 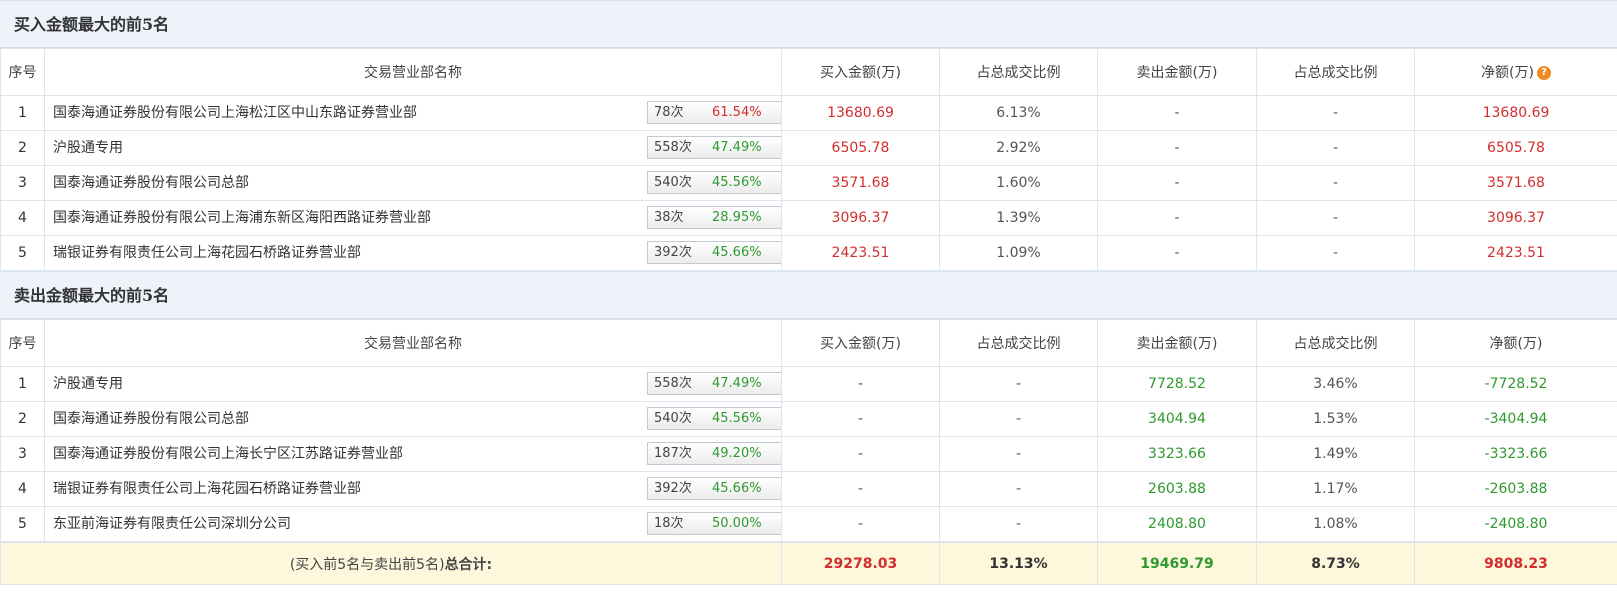 What do you see at coordinates (413, 384) in the screenshot?
I see `broker-cell: 沪股通专用558次47.49%?` at bounding box center [413, 384].